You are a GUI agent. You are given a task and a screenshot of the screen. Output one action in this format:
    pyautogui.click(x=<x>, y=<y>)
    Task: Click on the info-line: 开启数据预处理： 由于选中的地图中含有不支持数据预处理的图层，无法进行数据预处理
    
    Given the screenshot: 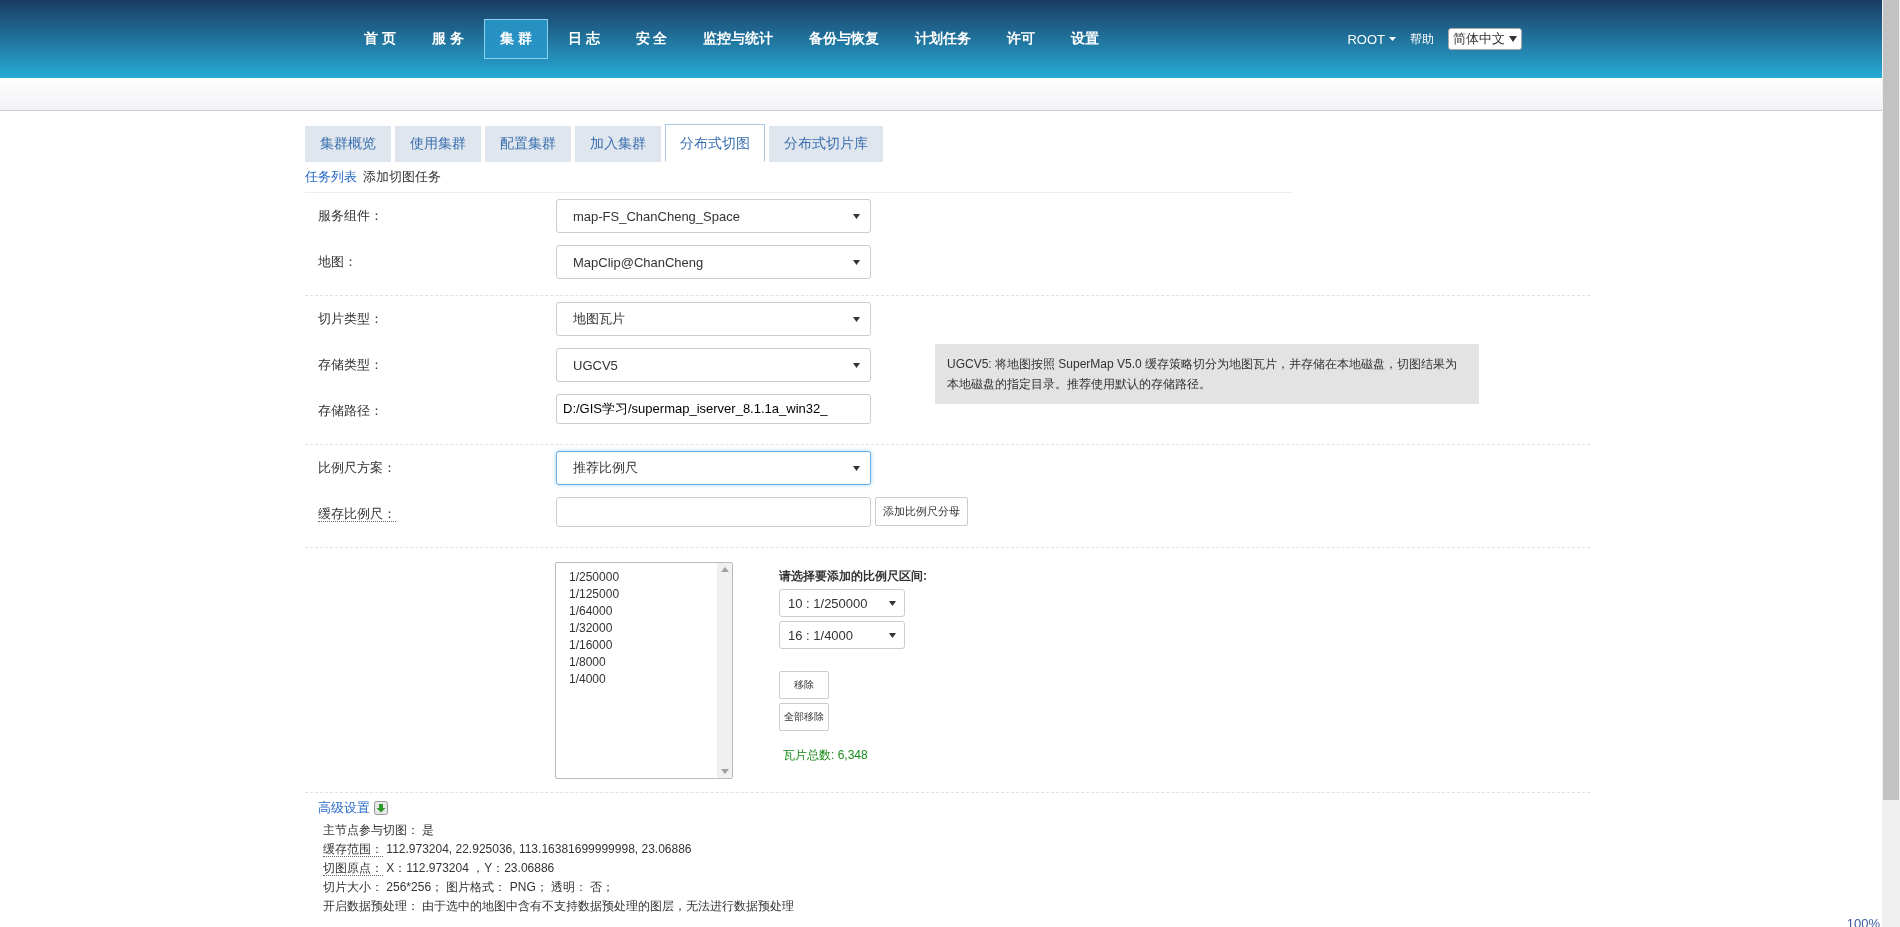 What is the action you would take?
    pyautogui.click(x=559, y=906)
    